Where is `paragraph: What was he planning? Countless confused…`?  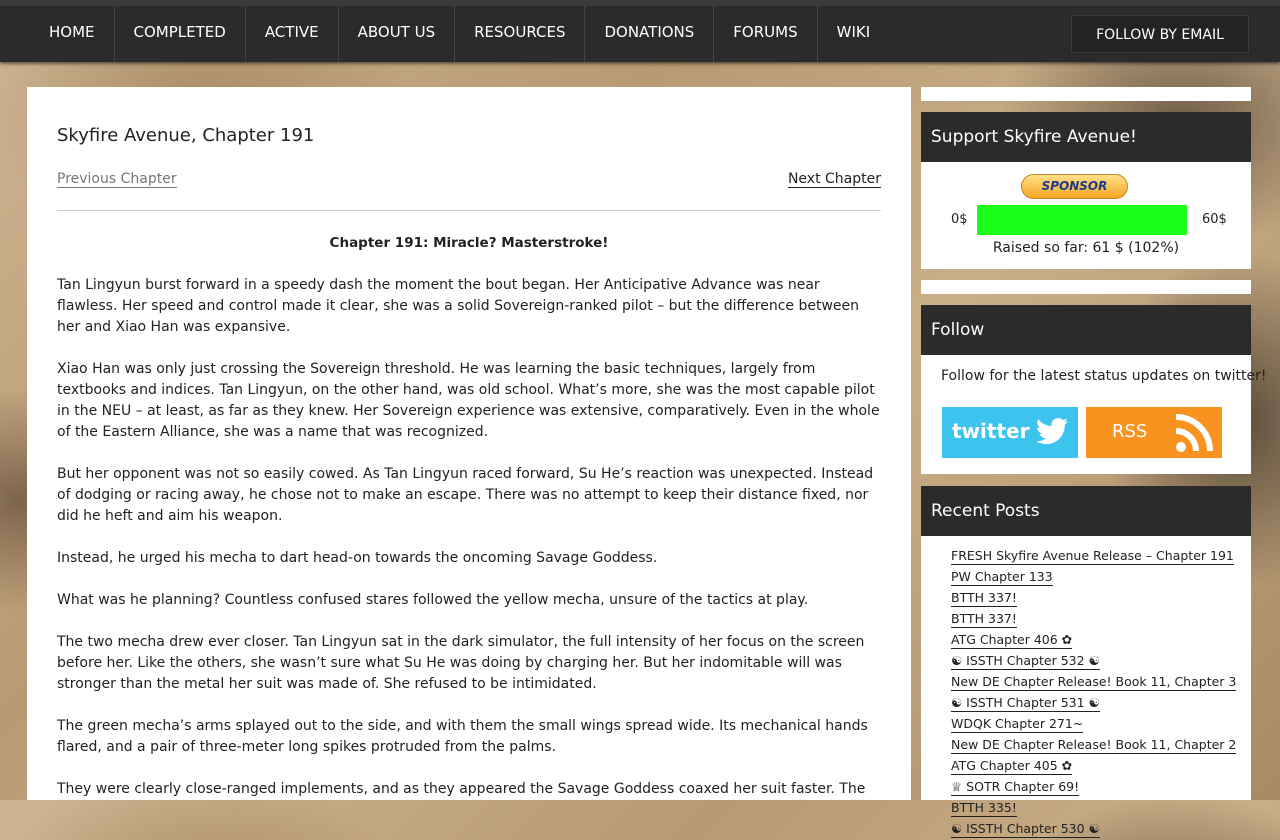 paragraph: What was he planning? Countless confused… is located at coordinates (433, 600).